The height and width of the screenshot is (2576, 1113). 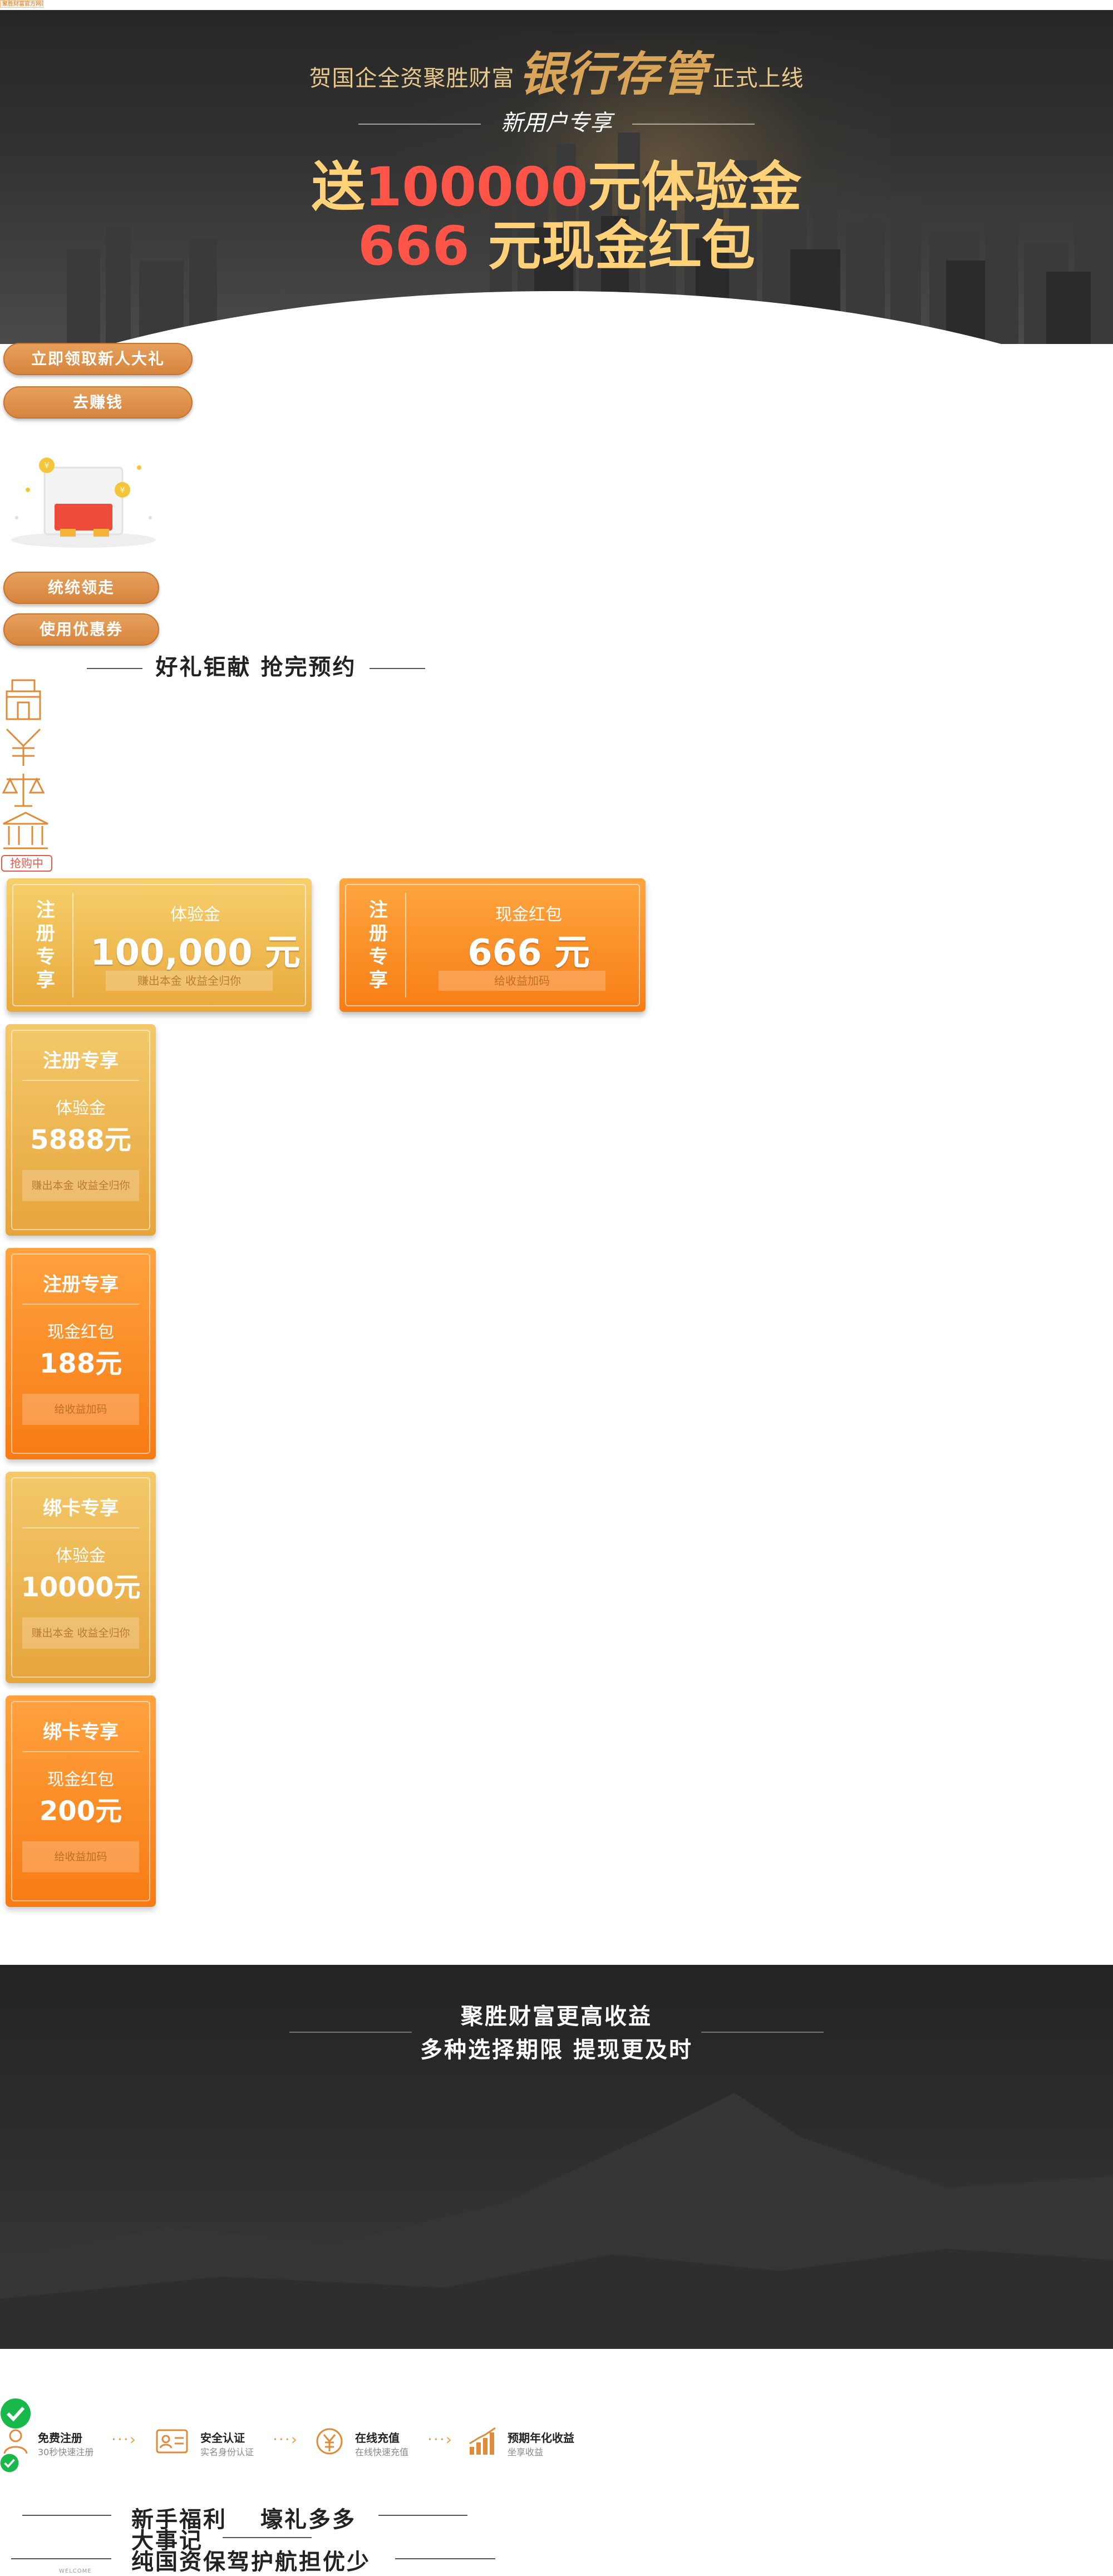 What do you see at coordinates (98, 359) in the screenshot?
I see `claim-gift-button: 立即领取新人大礼` at bounding box center [98, 359].